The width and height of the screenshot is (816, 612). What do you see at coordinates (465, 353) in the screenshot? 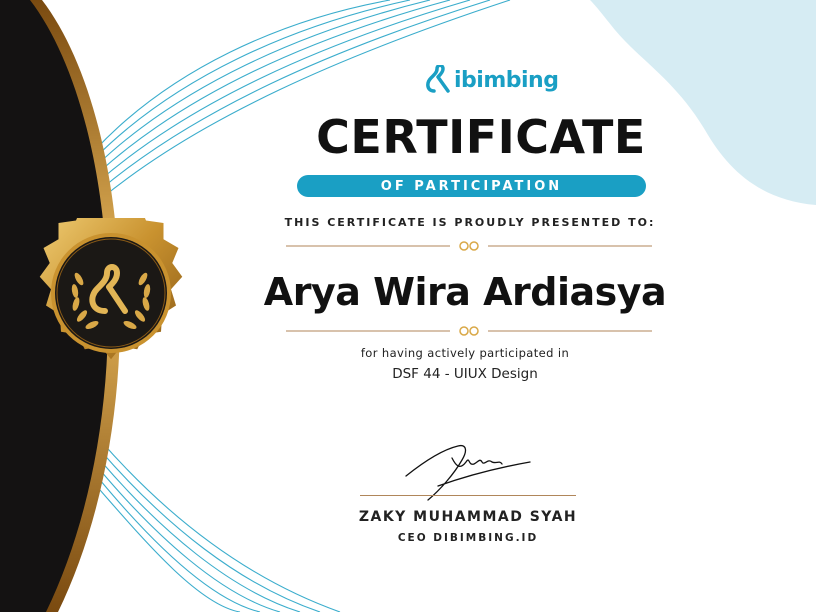
I see `participation-reason: for having actively participated in` at bounding box center [465, 353].